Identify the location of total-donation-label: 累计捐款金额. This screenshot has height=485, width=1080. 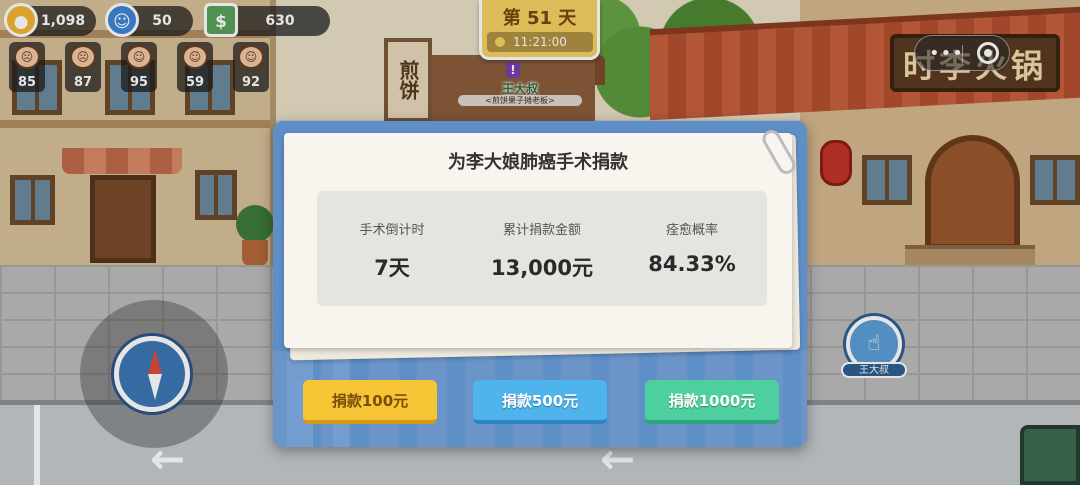
(541, 230).